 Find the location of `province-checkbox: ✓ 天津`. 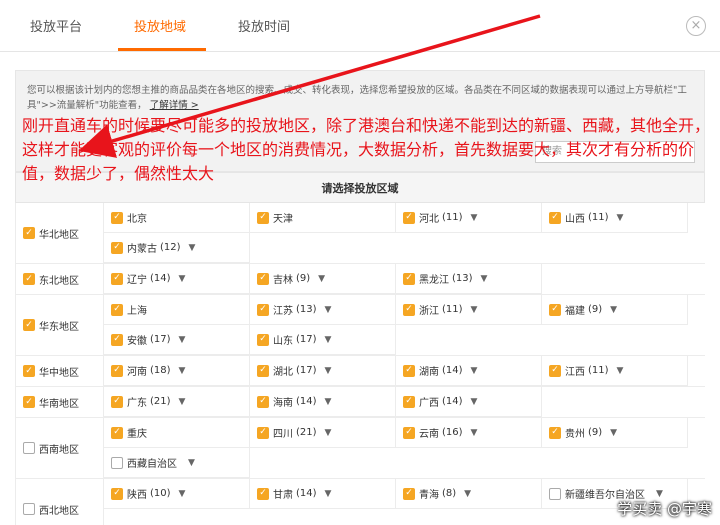

province-checkbox: ✓ 天津 is located at coordinates (323, 218).